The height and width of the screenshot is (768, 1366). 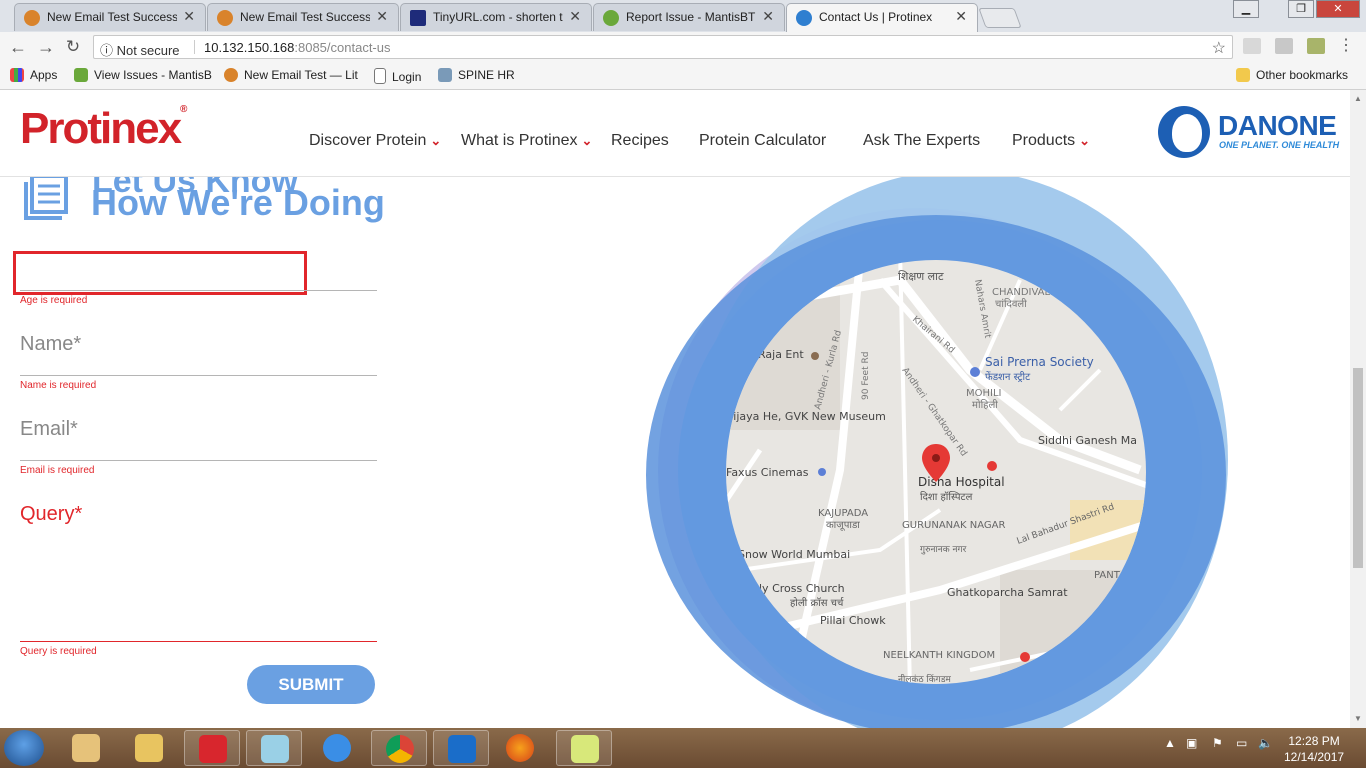 What do you see at coordinates (689, 17) in the screenshot?
I see `browser-tab-4: Report Issue - MantisBT ✕` at bounding box center [689, 17].